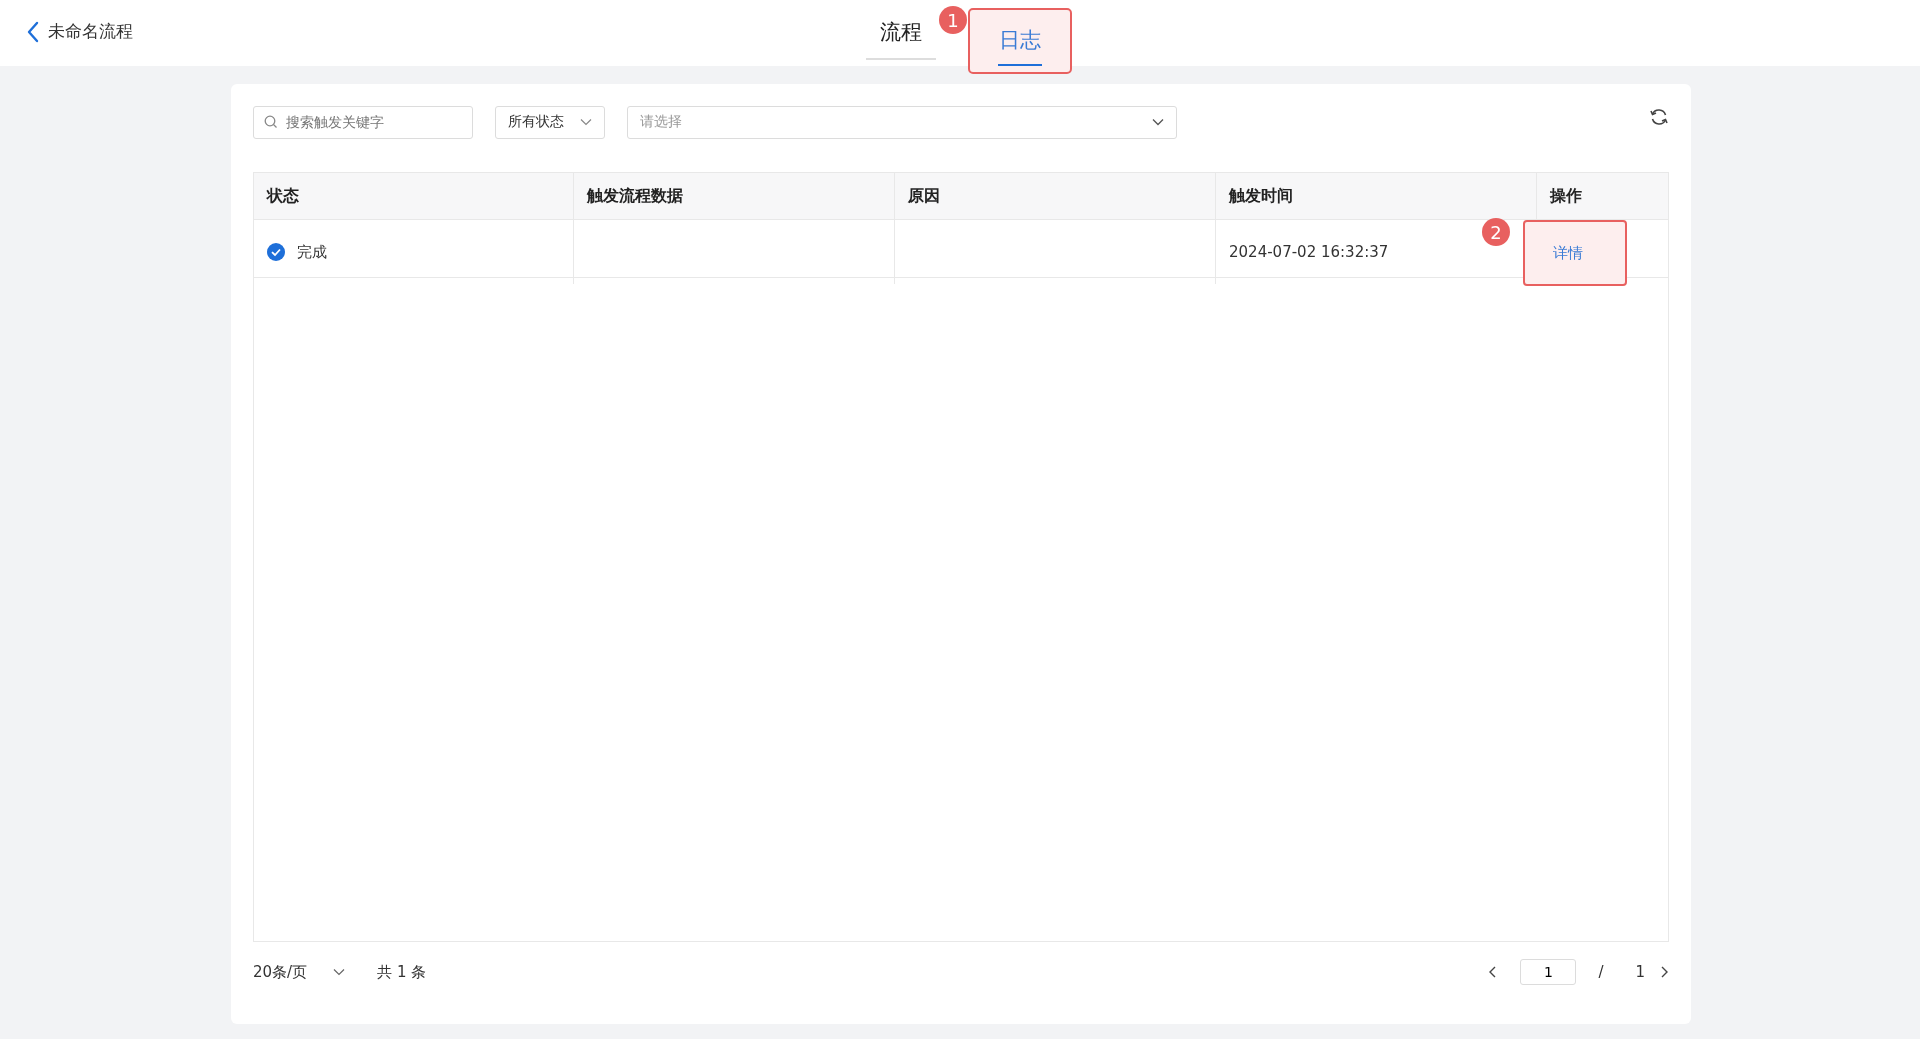 The width and height of the screenshot is (1920, 1039). I want to click on total-pages: 1, so click(1640, 972).